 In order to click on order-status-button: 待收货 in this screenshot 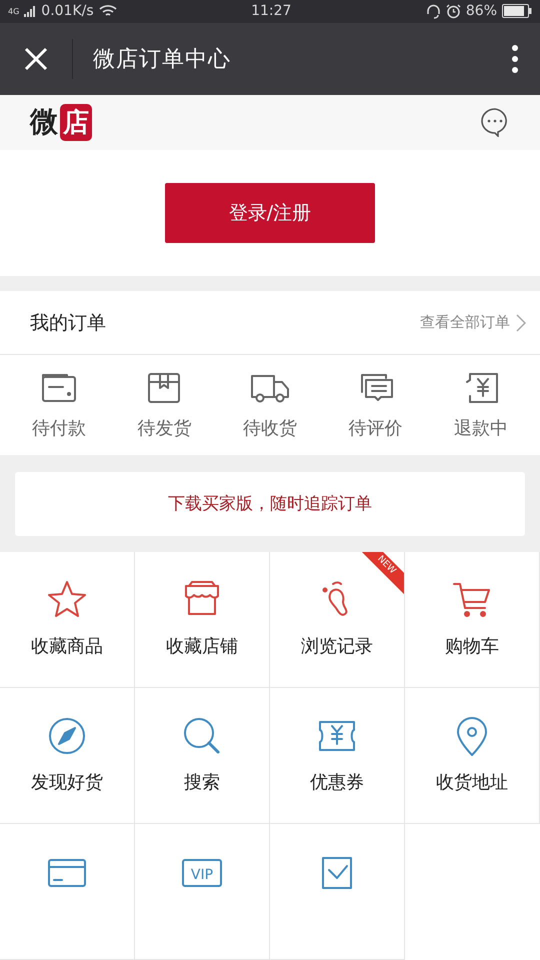, I will do `click(270, 405)`.